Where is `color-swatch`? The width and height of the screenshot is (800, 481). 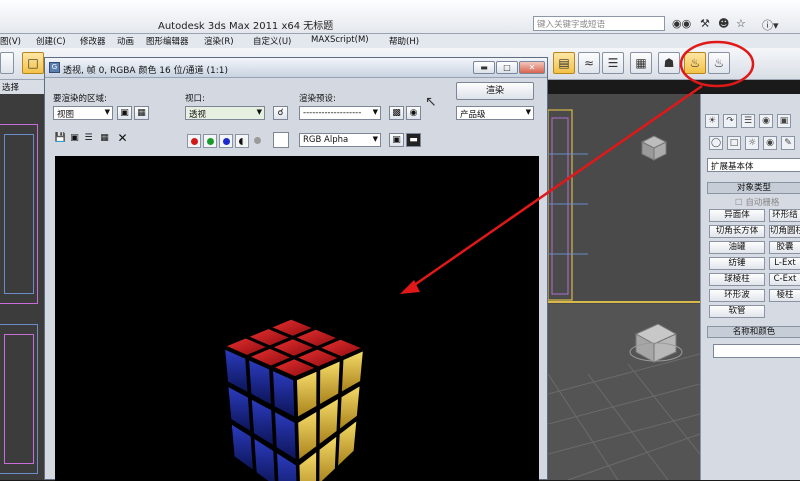
color-swatch is located at coordinates (281, 140).